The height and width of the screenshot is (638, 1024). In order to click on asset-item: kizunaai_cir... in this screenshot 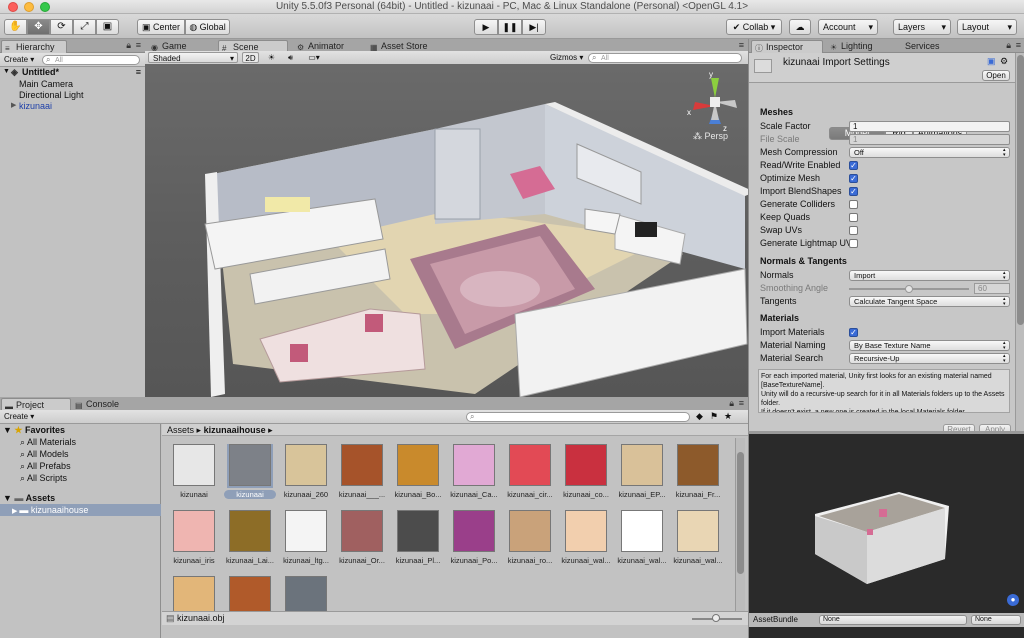, I will do `click(530, 480)`.